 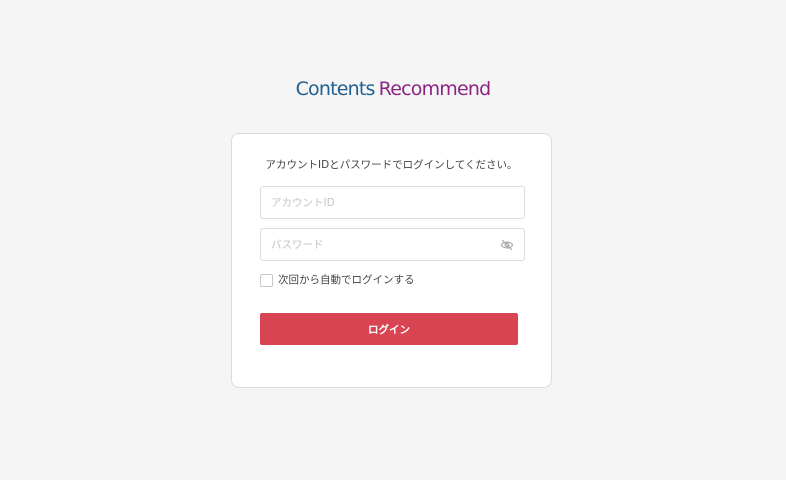 What do you see at coordinates (266, 280) in the screenshot?
I see `remember-login-checkbox` at bounding box center [266, 280].